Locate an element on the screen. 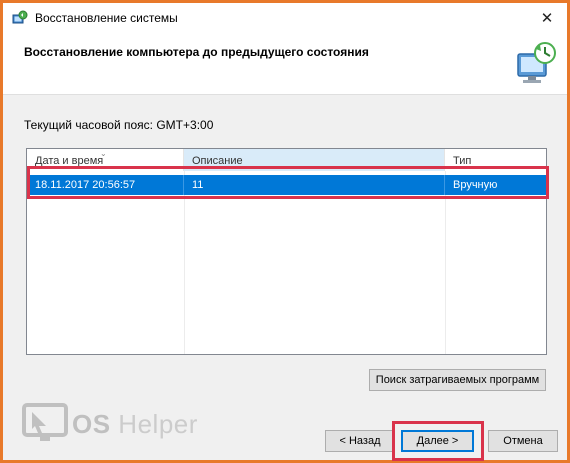 The width and height of the screenshot is (570, 463). watermark-logo: OS Helper is located at coordinates (110, 424).